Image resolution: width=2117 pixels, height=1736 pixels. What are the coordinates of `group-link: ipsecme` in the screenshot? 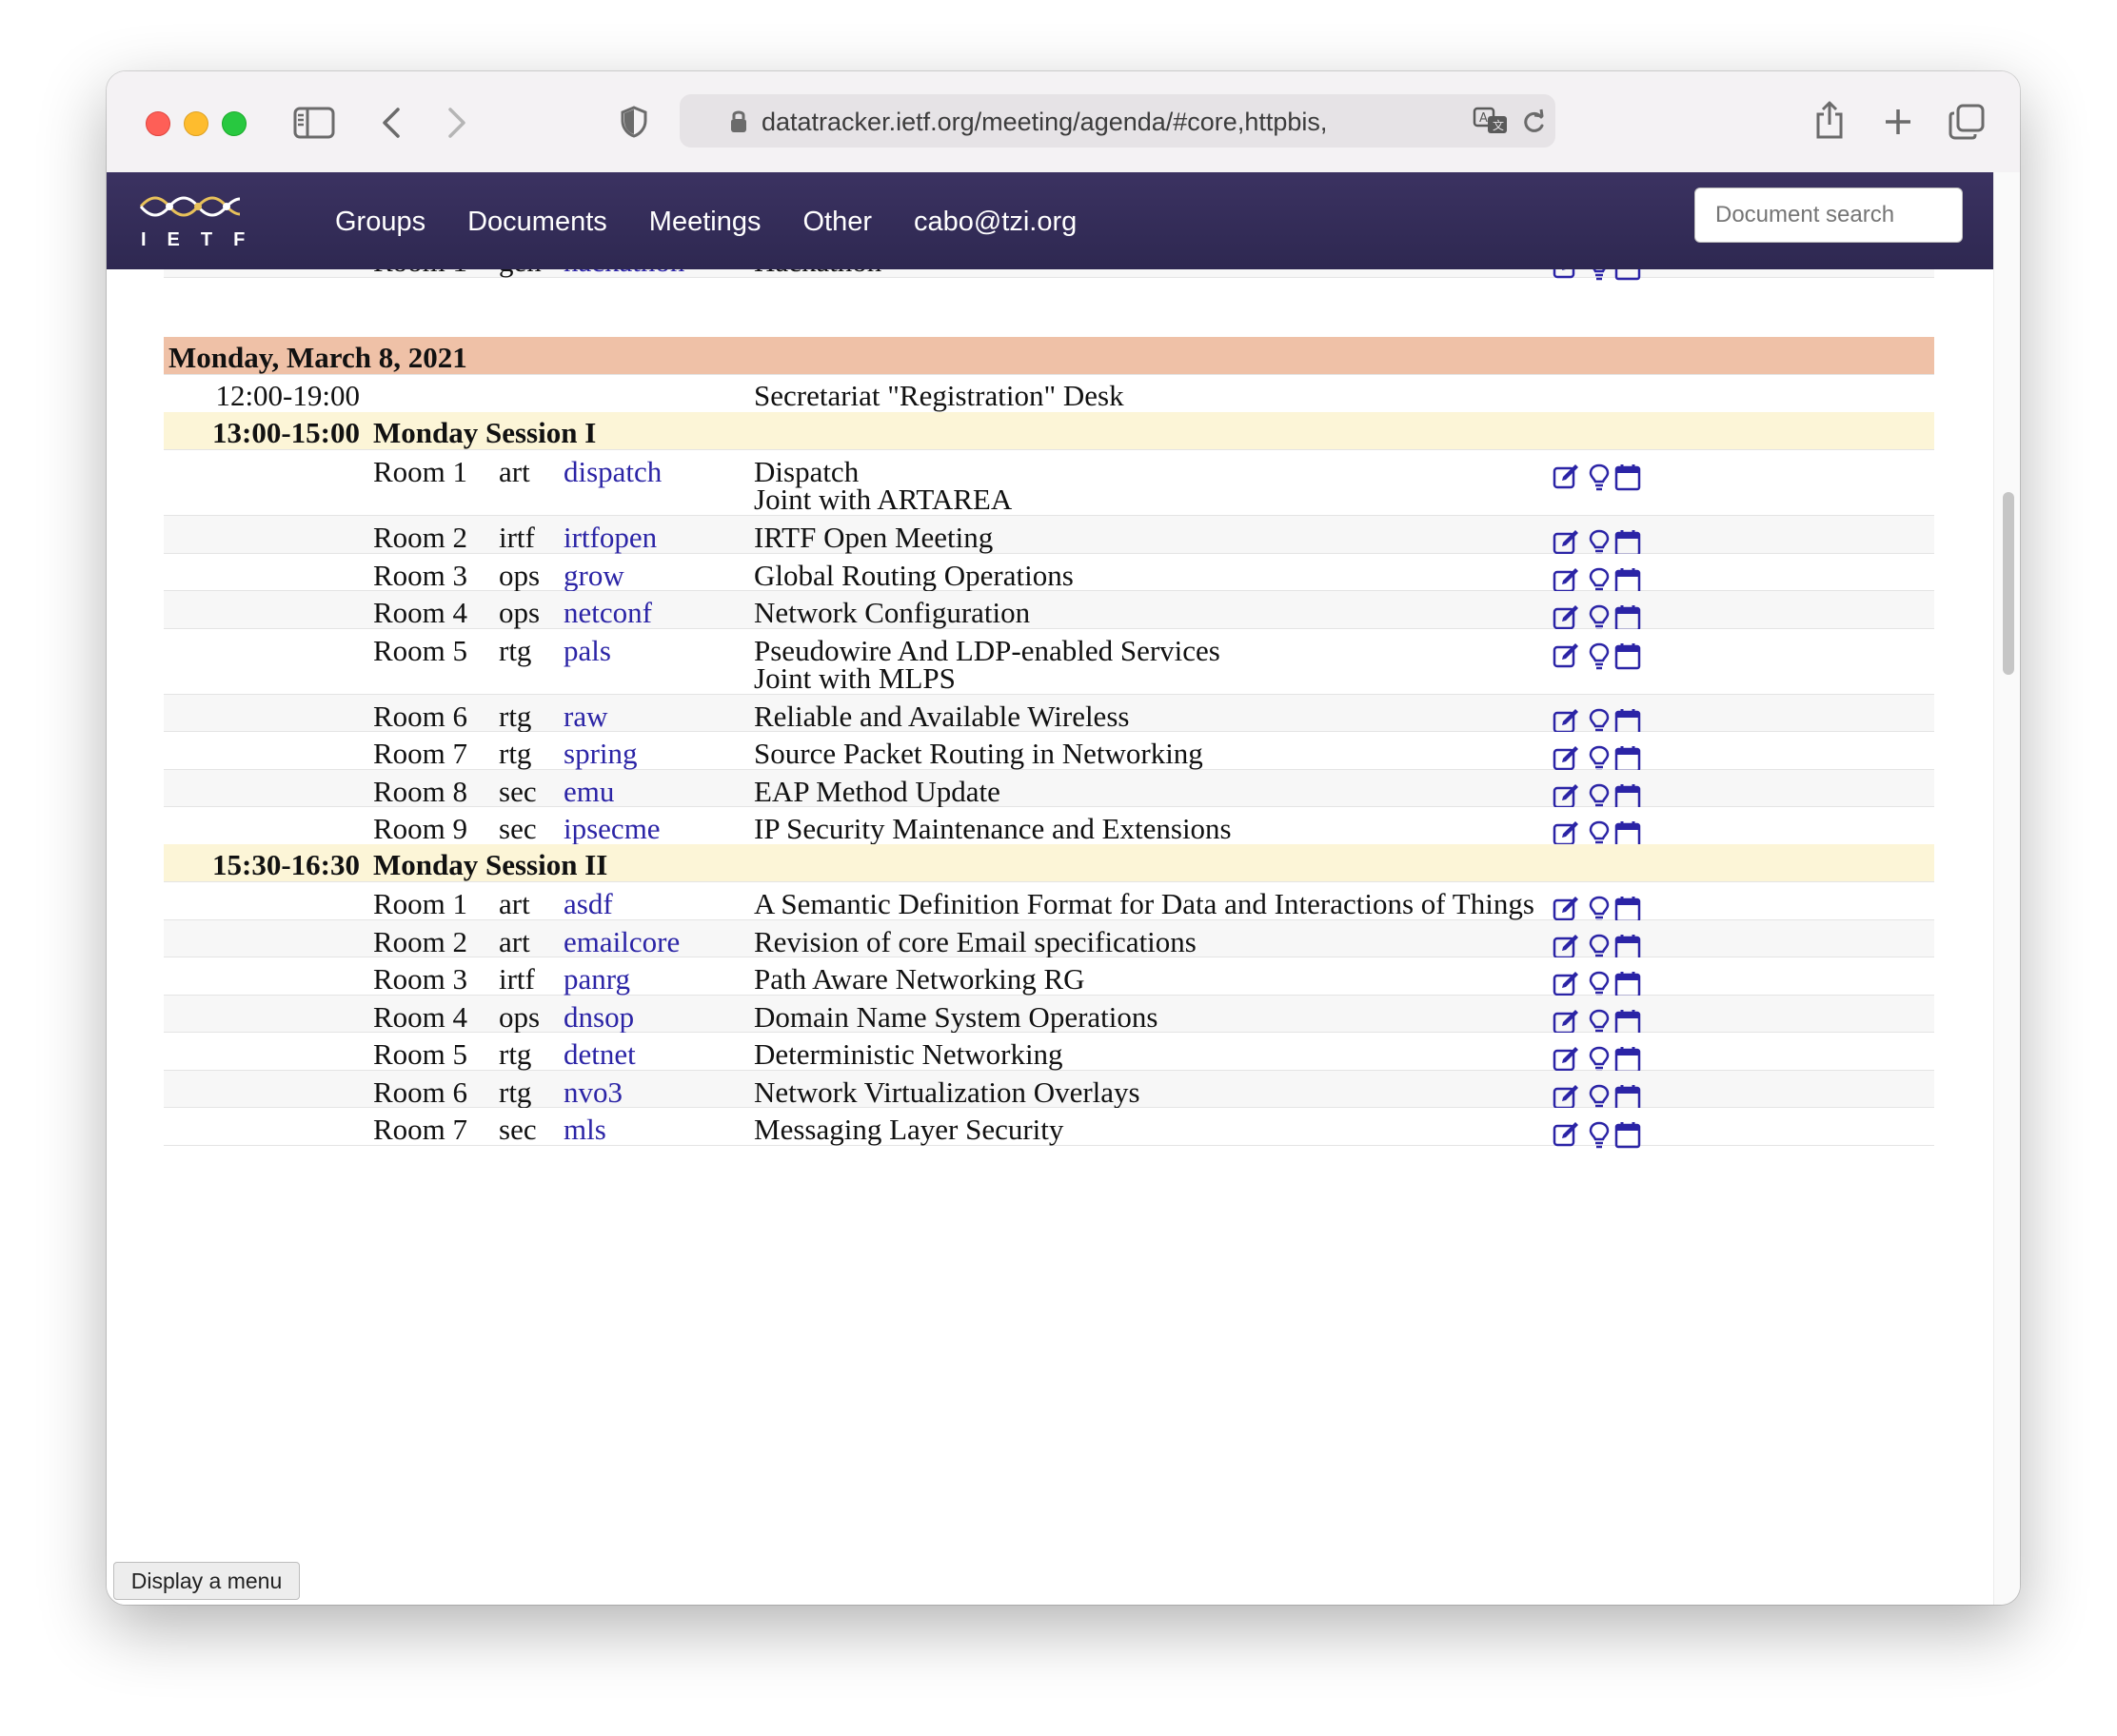 It's located at (613, 829).